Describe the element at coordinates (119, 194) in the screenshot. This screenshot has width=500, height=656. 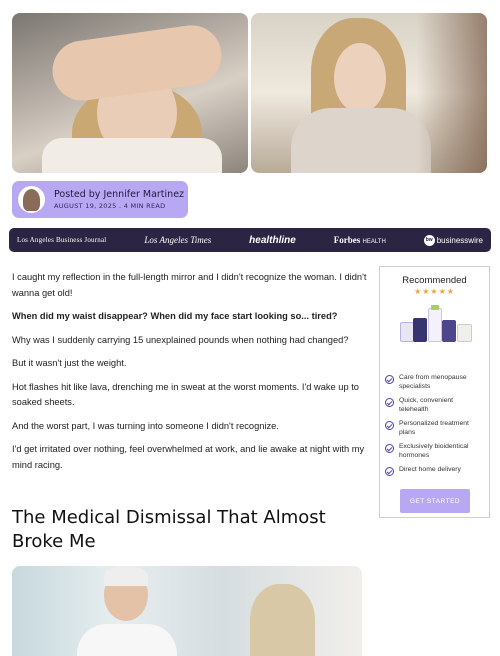
I see `author-name: Posted by Jennifer Martinez` at that location.